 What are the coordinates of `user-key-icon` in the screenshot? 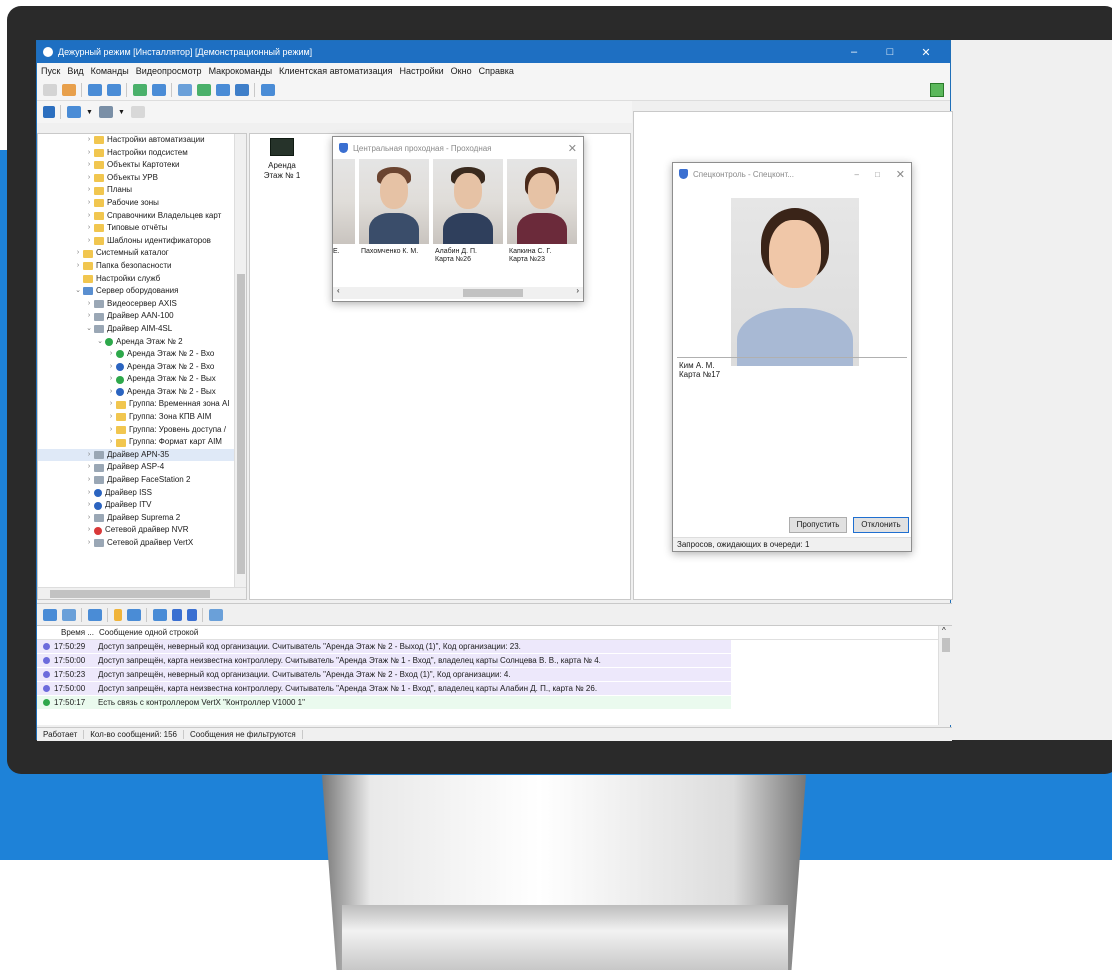 It's located at (69, 89).